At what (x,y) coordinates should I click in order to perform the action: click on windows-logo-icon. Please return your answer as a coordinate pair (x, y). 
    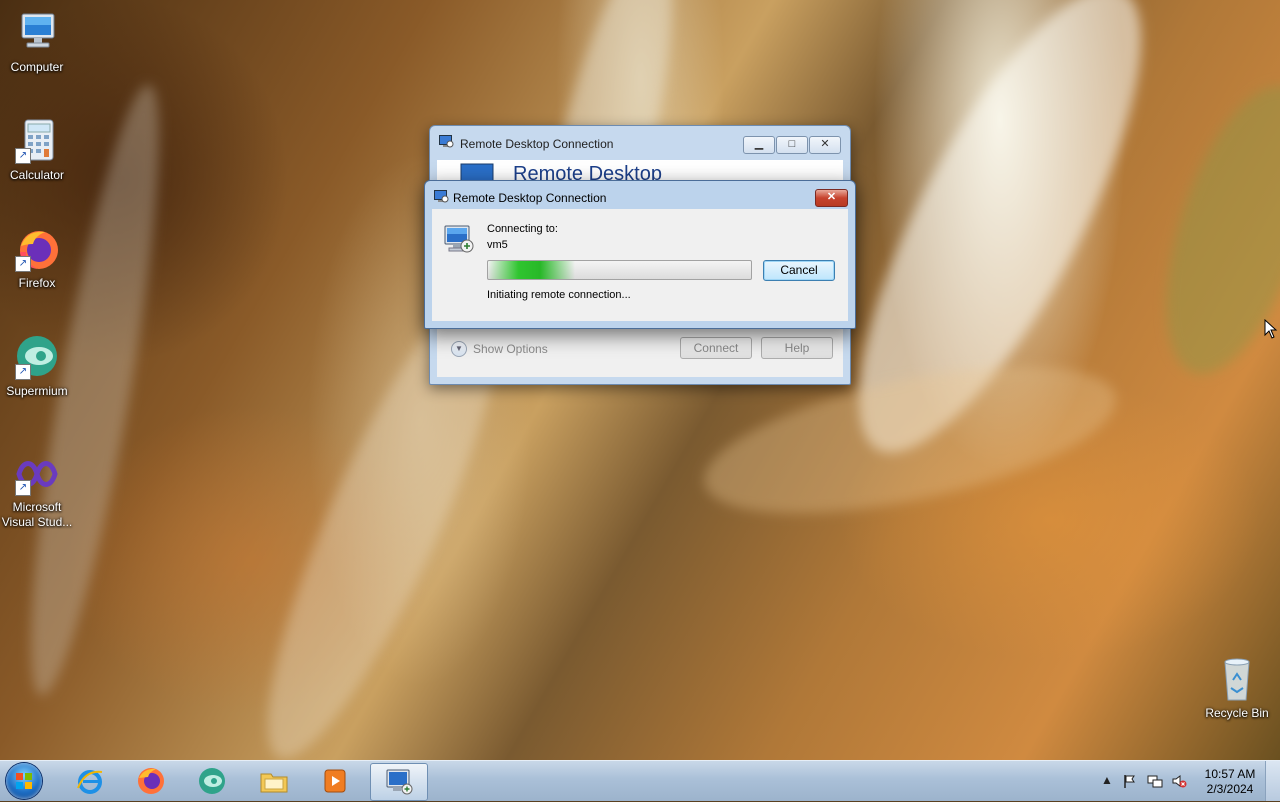
    Looking at the image, I should click on (24, 781).